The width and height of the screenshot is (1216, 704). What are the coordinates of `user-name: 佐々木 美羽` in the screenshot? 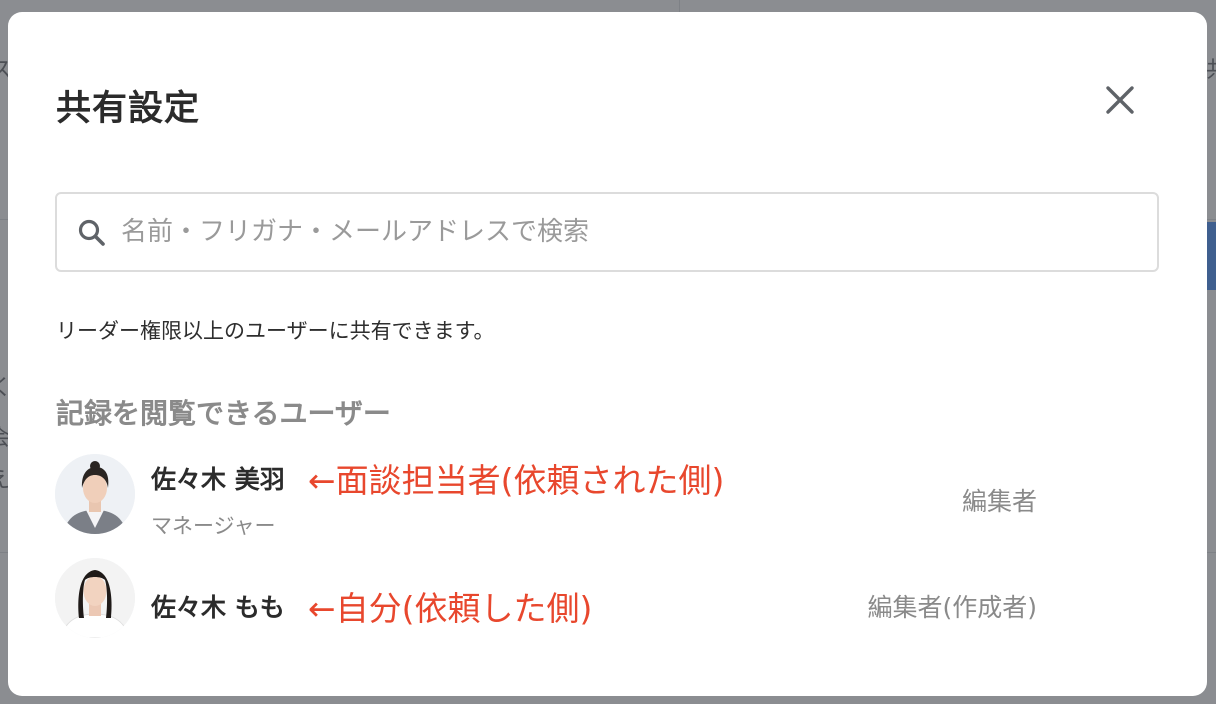 It's located at (218, 479).